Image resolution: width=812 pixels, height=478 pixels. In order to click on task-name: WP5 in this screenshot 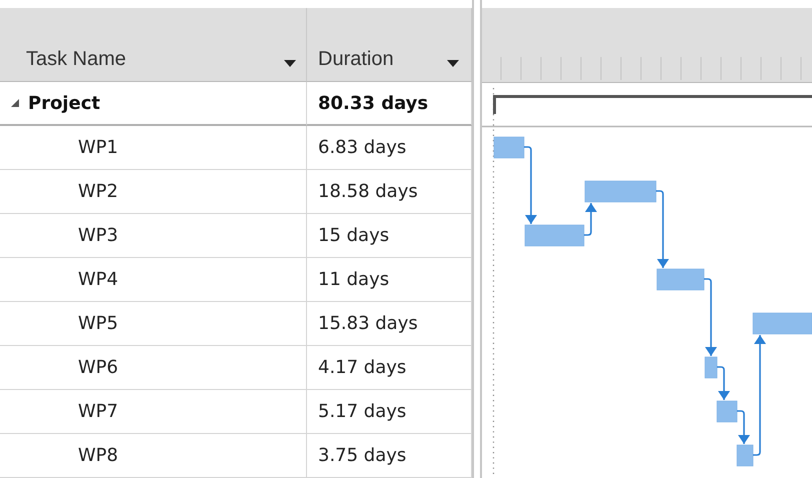, I will do `click(98, 323)`.